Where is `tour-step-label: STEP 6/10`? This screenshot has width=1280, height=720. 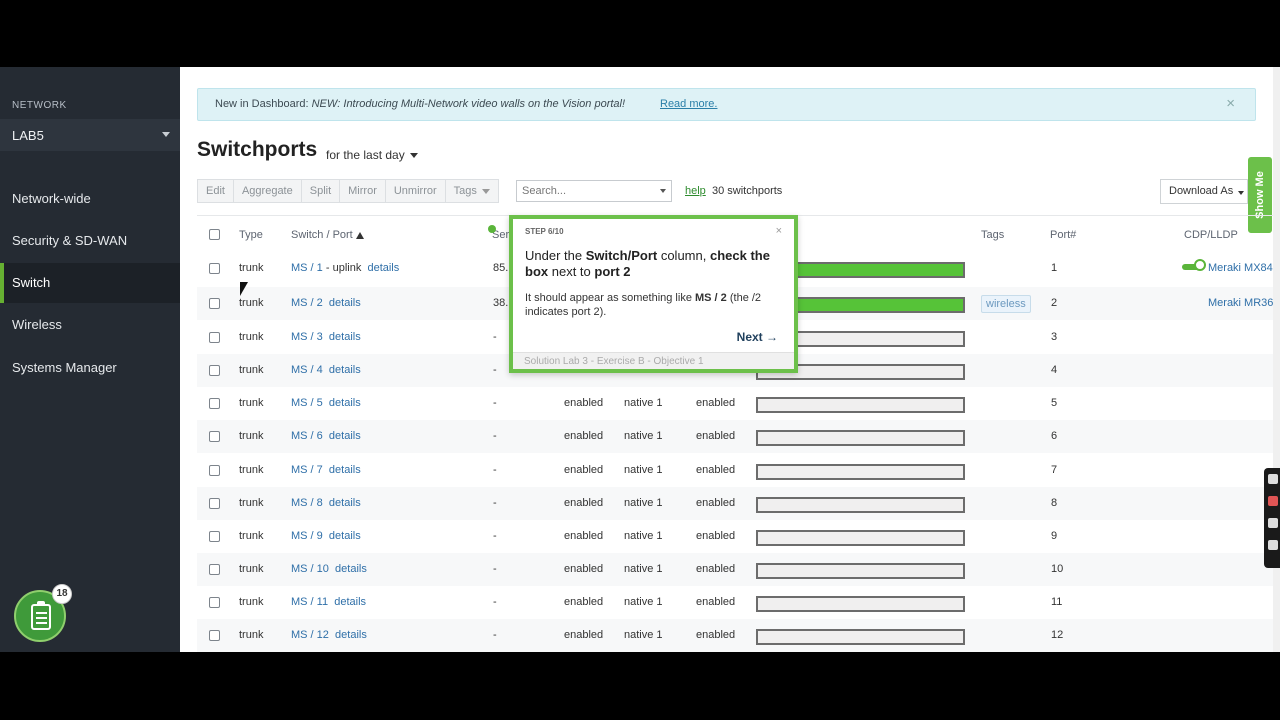 tour-step-label: STEP 6/10 is located at coordinates (544, 231).